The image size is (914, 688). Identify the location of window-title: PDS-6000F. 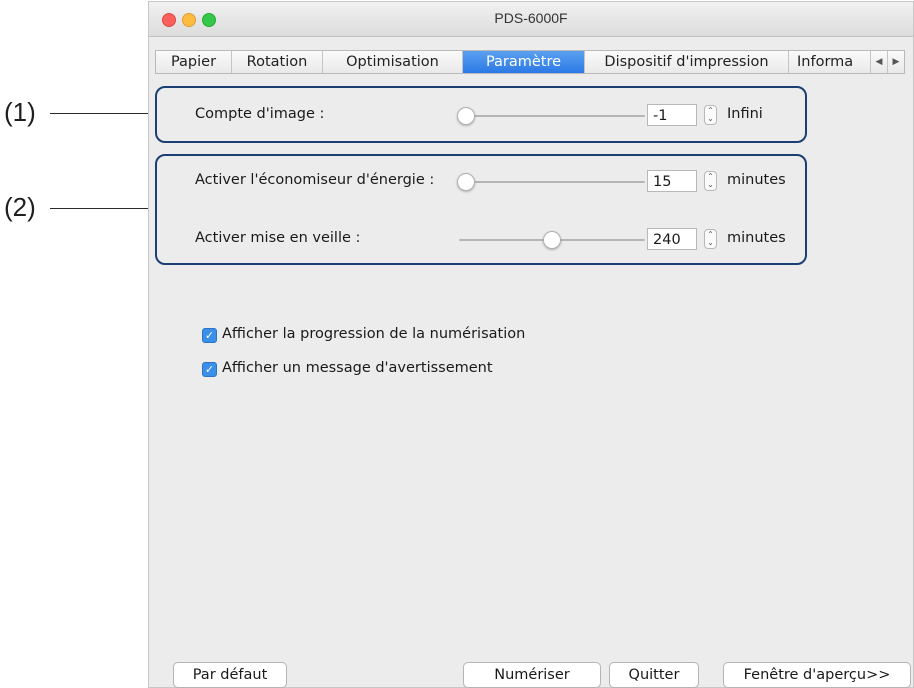
(531, 18).